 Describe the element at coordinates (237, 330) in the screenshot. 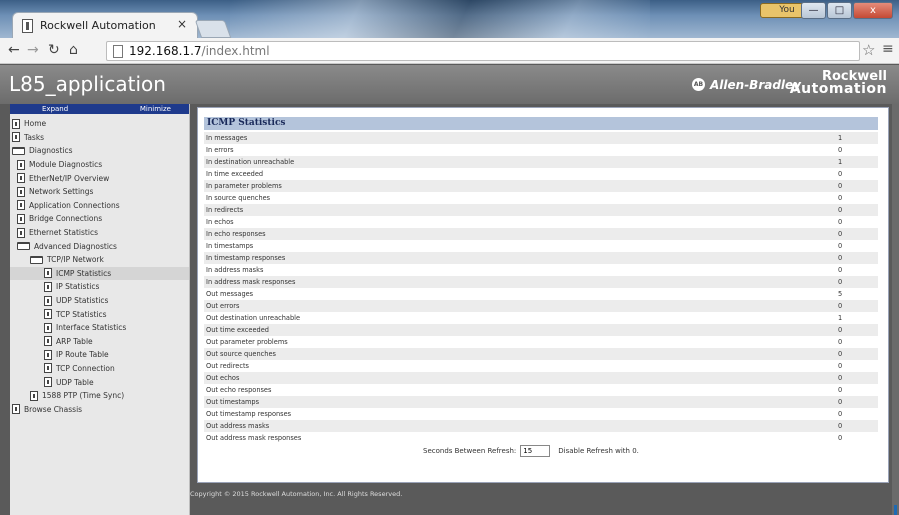

I see `stat-label: Out time exceeded` at that location.